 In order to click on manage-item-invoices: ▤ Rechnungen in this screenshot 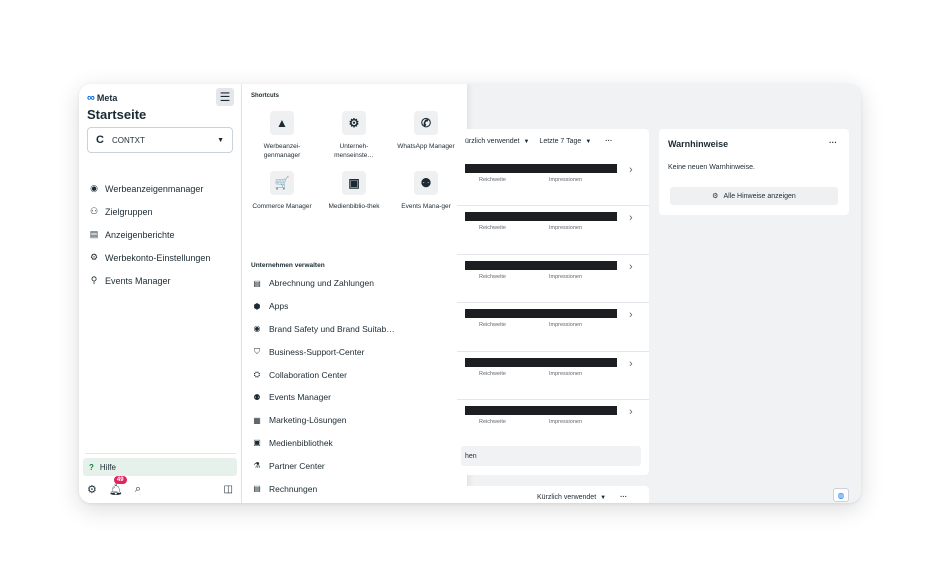, I will do `click(356, 488)`.